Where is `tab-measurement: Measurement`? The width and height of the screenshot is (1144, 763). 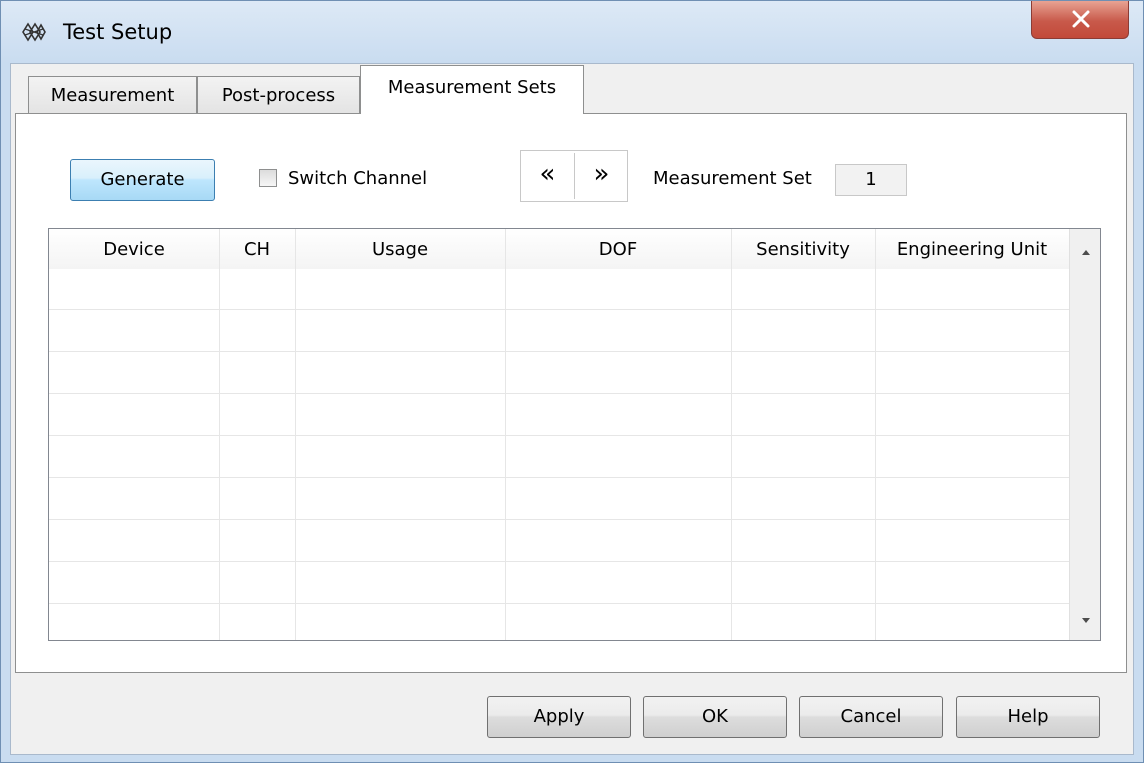 tab-measurement: Measurement is located at coordinates (112, 95).